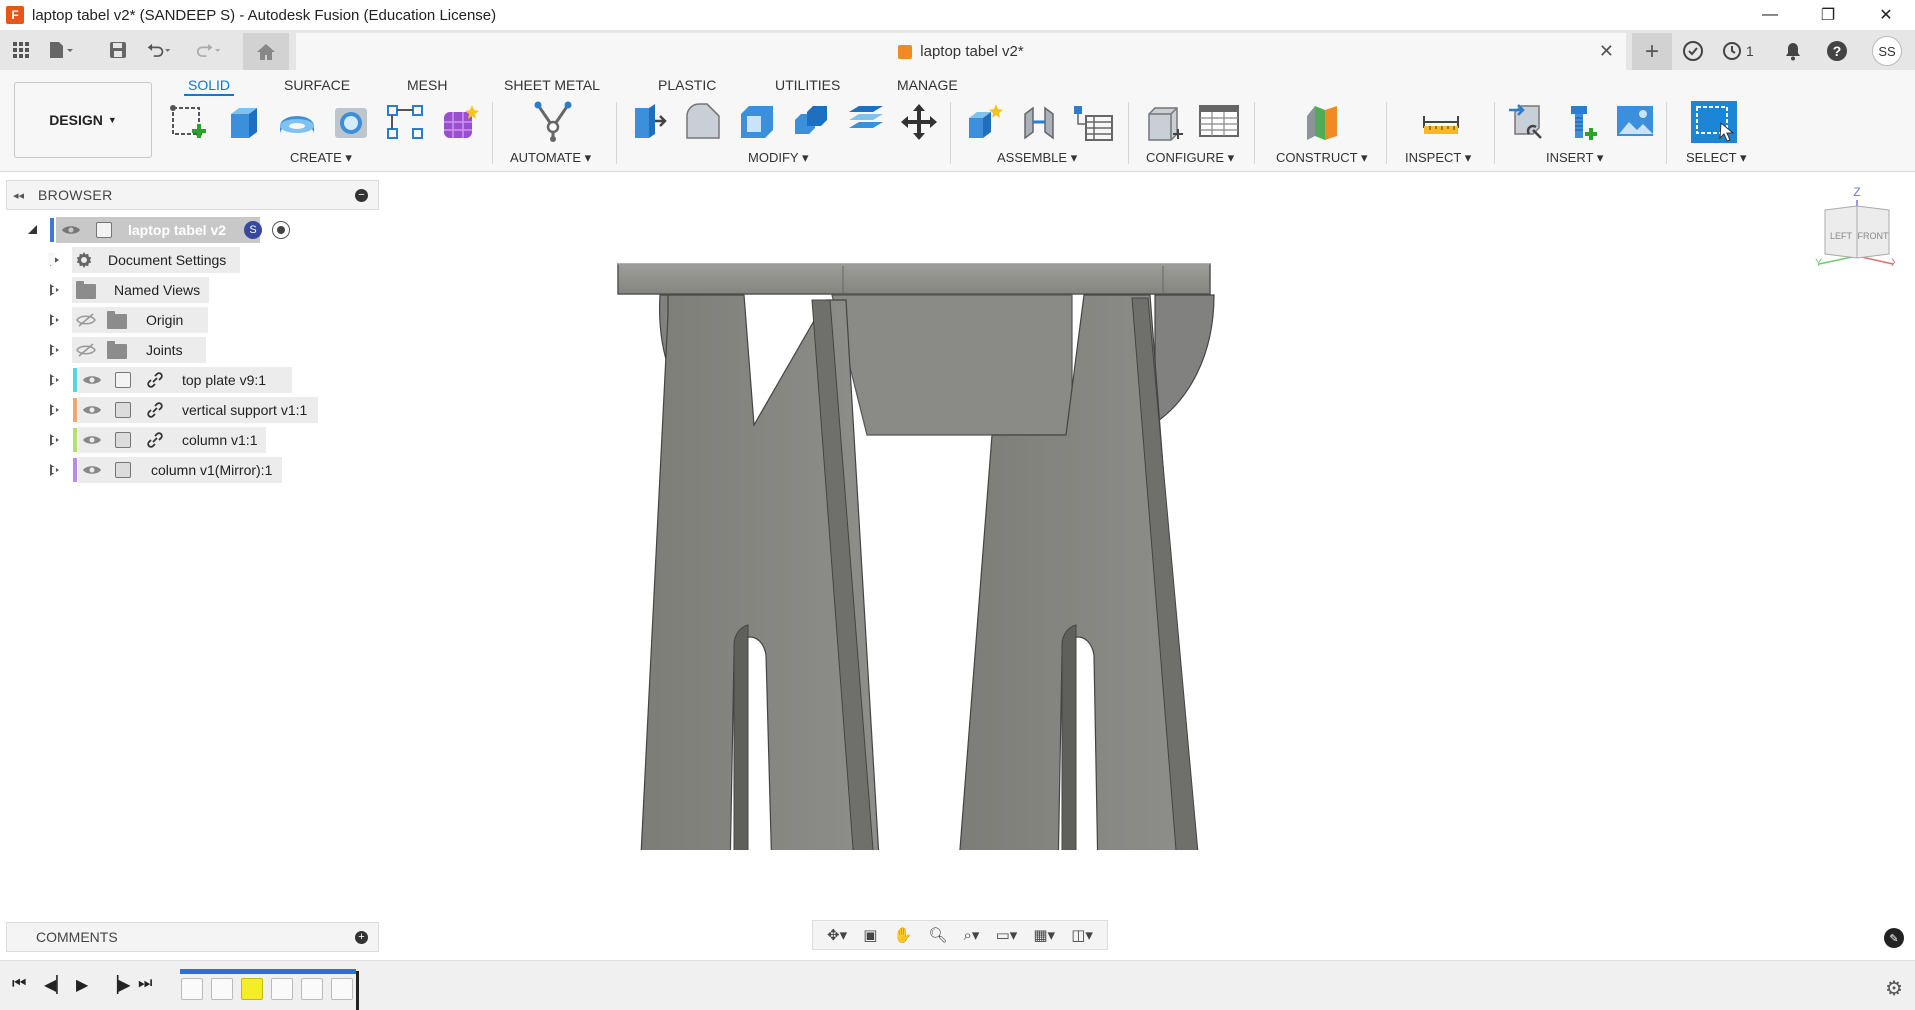 This screenshot has height=1010, width=1915. I want to click on browser-item-column-mirror: column v1(Mirror):1, so click(160, 470).